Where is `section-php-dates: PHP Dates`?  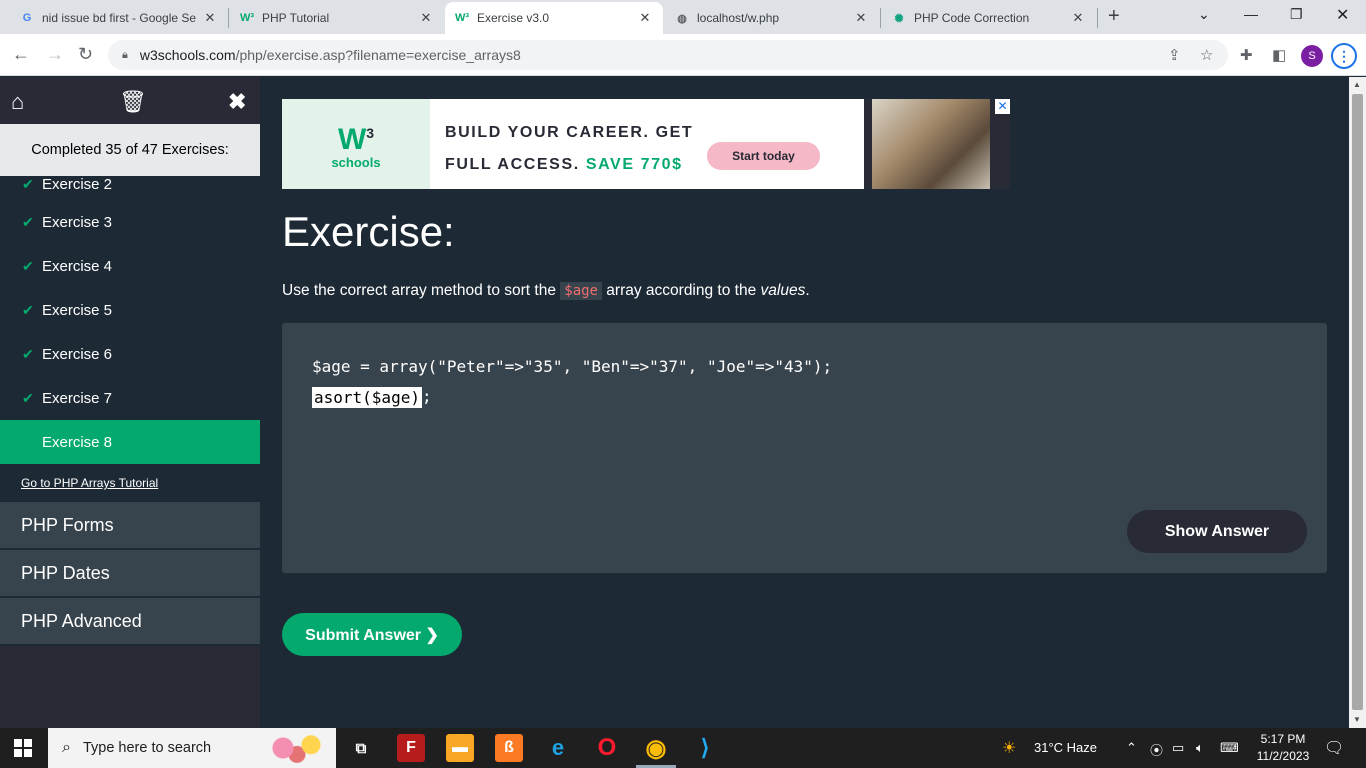 section-php-dates: PHP Dates is located at coordinates (130, 574).